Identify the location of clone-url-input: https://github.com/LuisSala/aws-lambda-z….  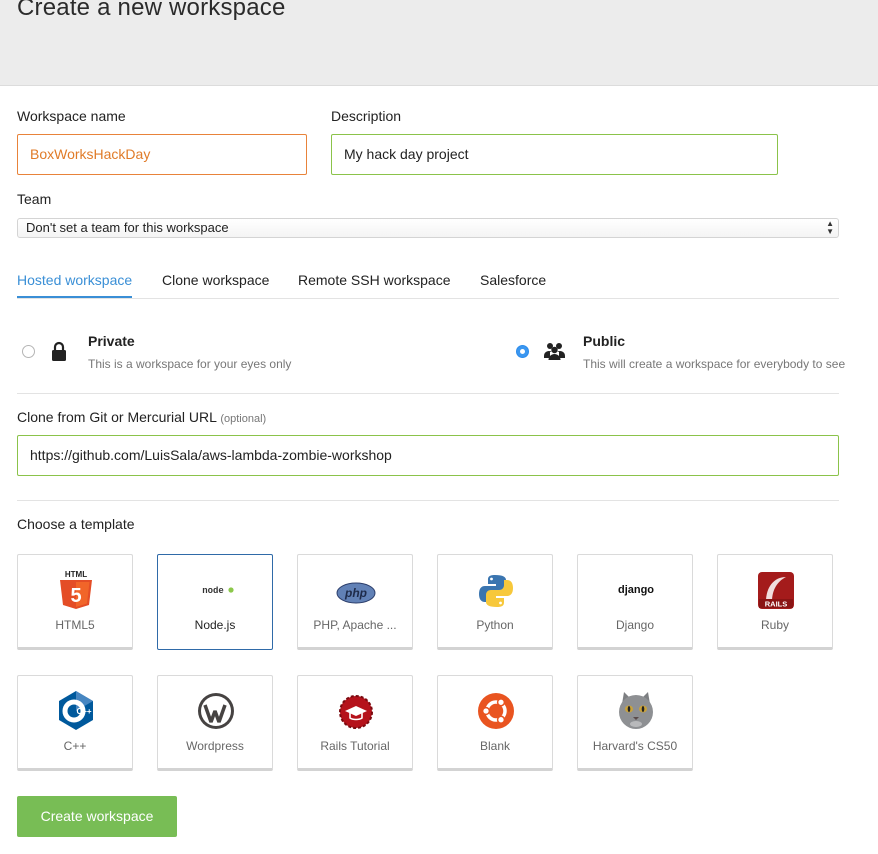
(428, 455).